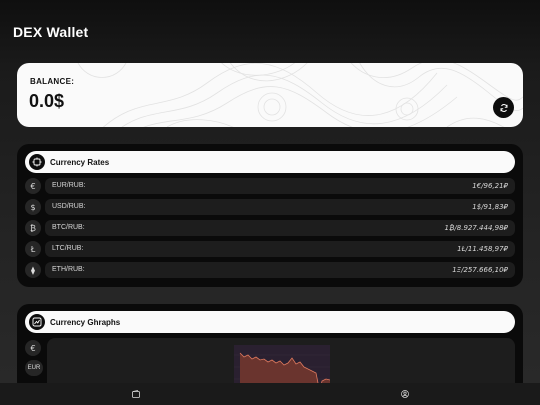  I want to click on refresh-icon, so click(503, 107).